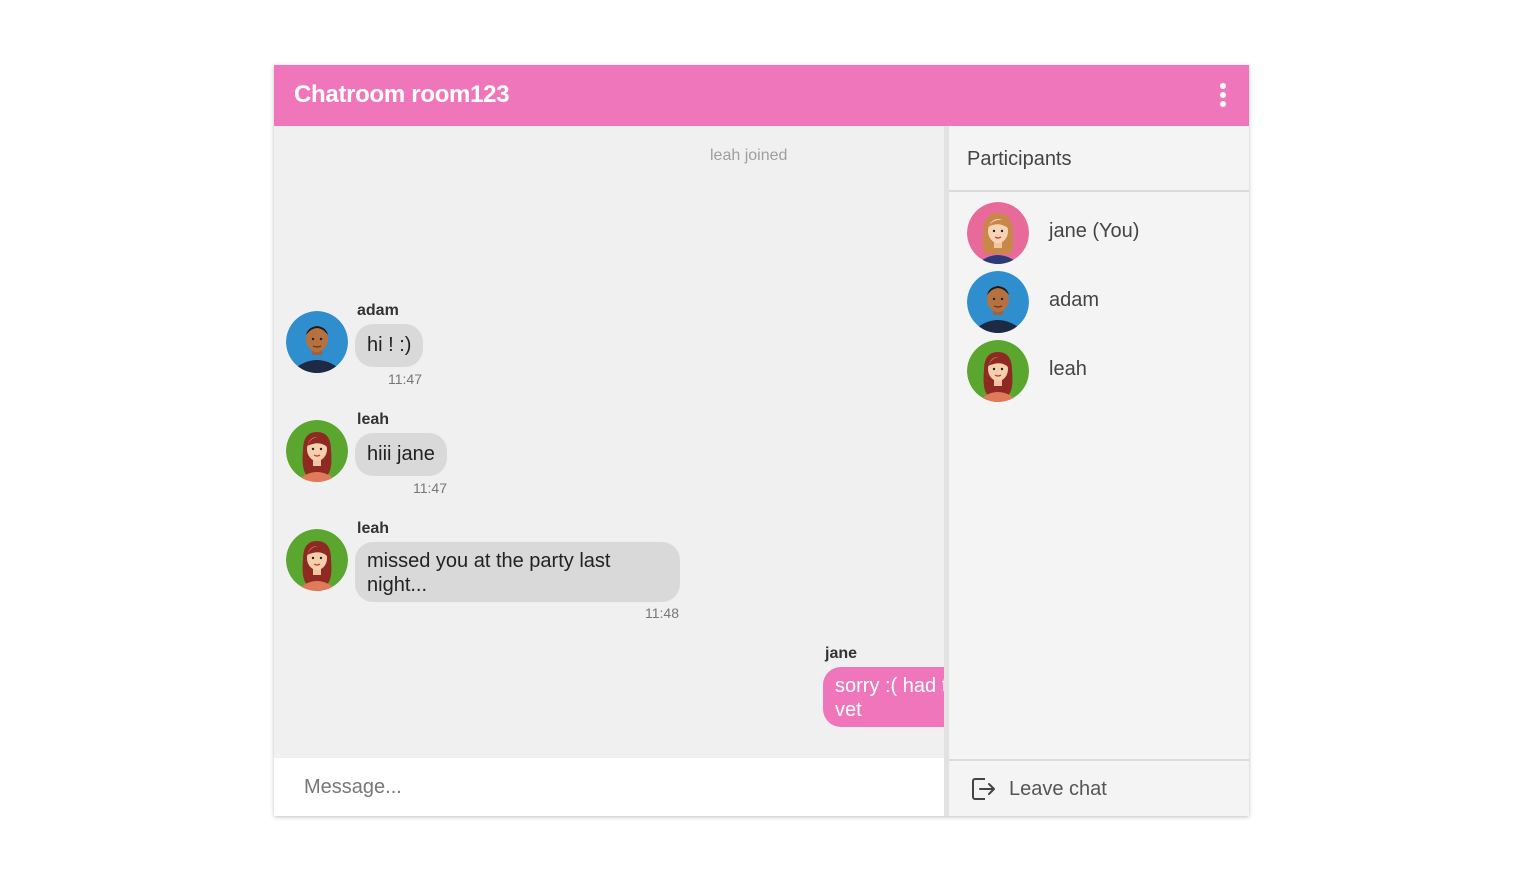 This screenshot has height=871, width=1535. I want to click on more-vert-icon, so click(1223, 96).